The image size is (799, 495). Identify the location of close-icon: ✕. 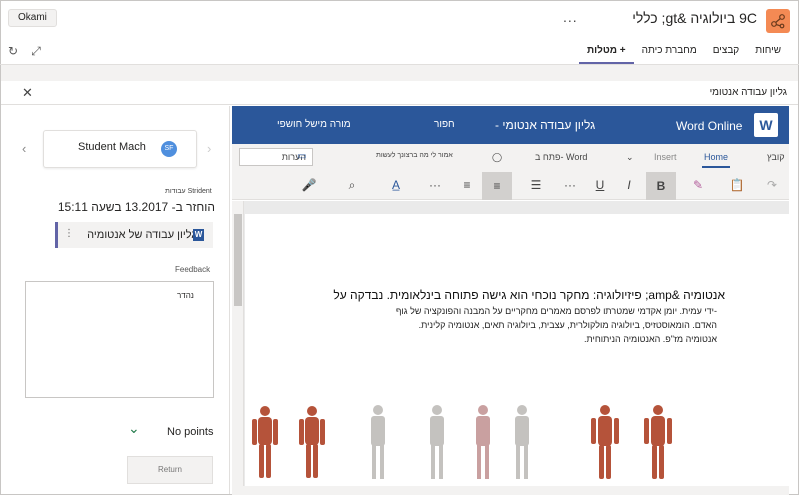
(27, 93).